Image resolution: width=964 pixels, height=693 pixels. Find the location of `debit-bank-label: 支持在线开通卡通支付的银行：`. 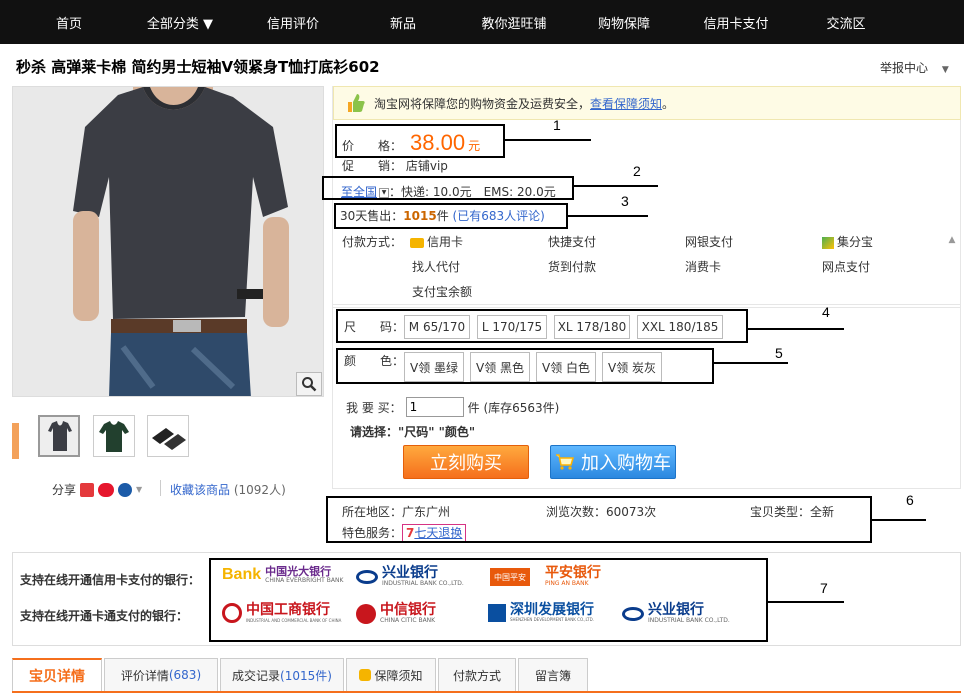

debit-bank-label: 支持在线开通卡通支付的银行： is located at coordinates (104, 616).